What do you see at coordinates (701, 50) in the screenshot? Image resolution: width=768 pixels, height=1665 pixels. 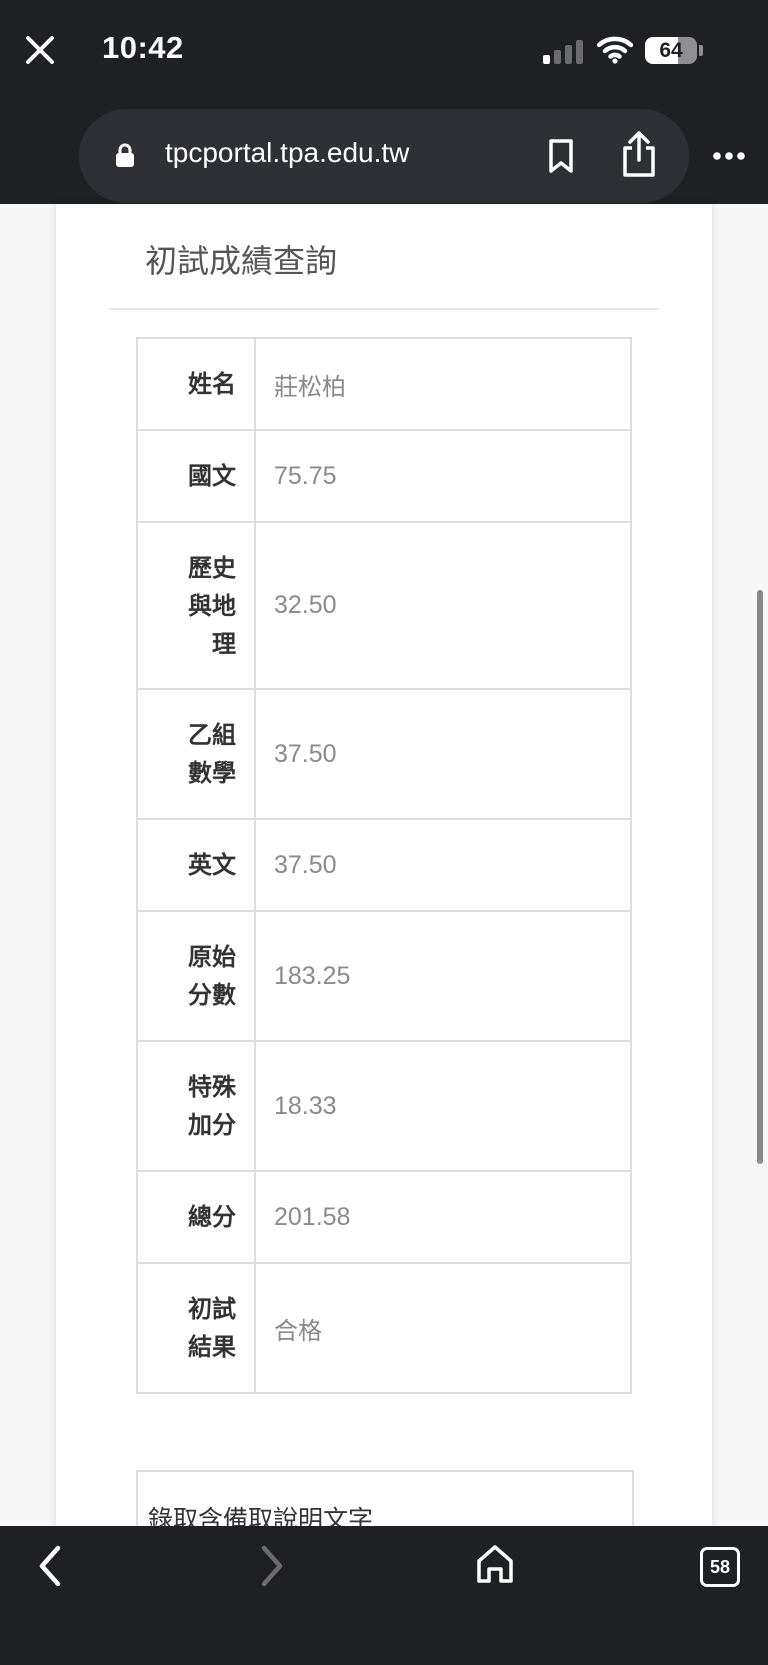 I see `battery-cap` at bounding box center [701, 50].